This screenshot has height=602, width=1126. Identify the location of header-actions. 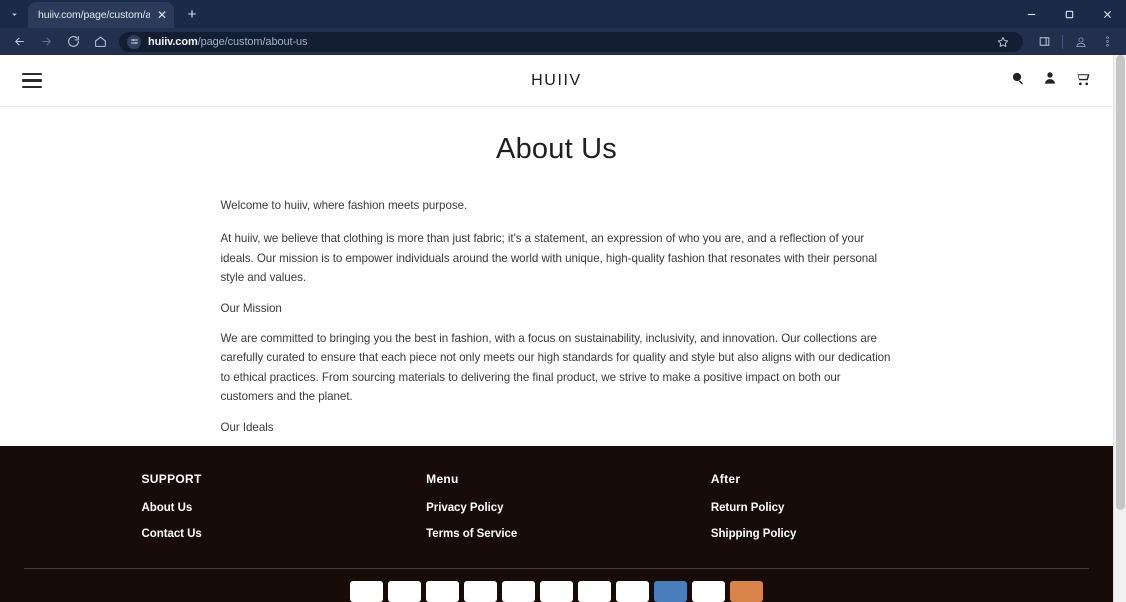
(1050, 81).